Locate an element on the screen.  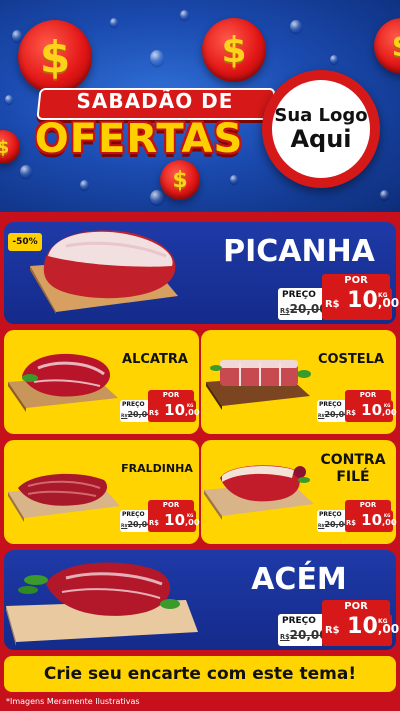
contrafile-meat-image is located at coordinates (259, 492).